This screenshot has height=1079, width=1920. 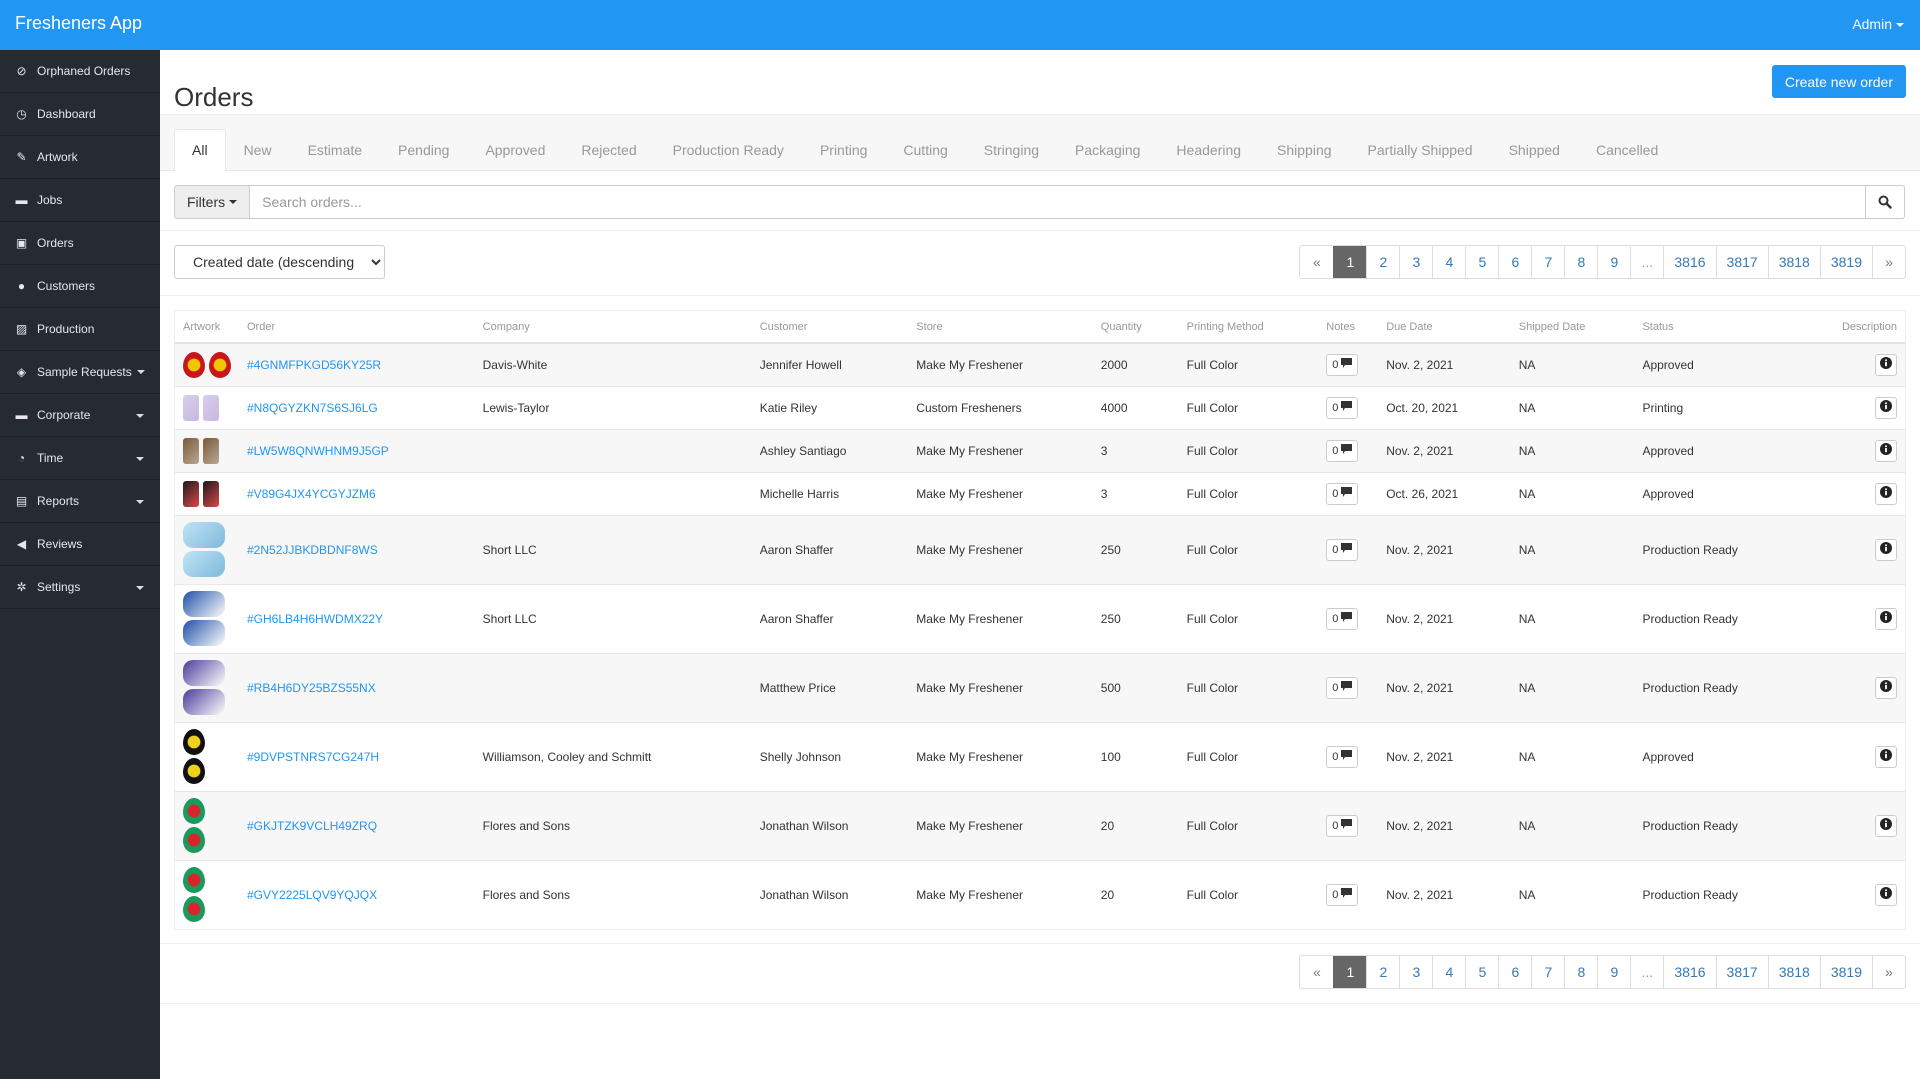 I want to click on tab-shipping: Shipping, so click(x=1304, y=150).